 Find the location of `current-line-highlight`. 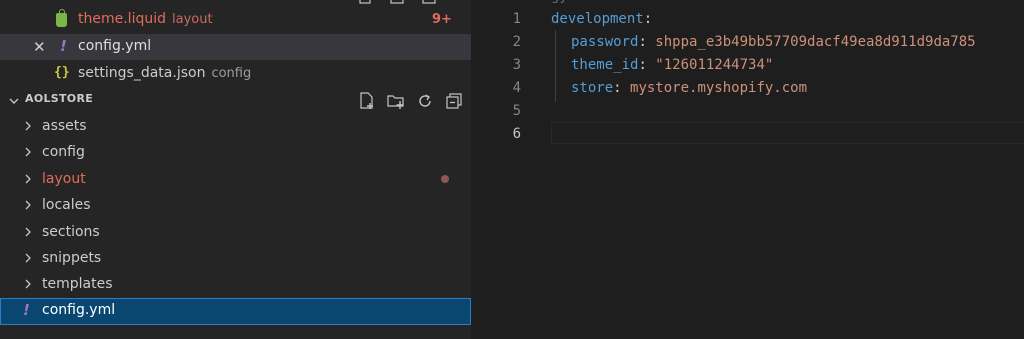

current-line-highlight is located at coordinates (787, 133).